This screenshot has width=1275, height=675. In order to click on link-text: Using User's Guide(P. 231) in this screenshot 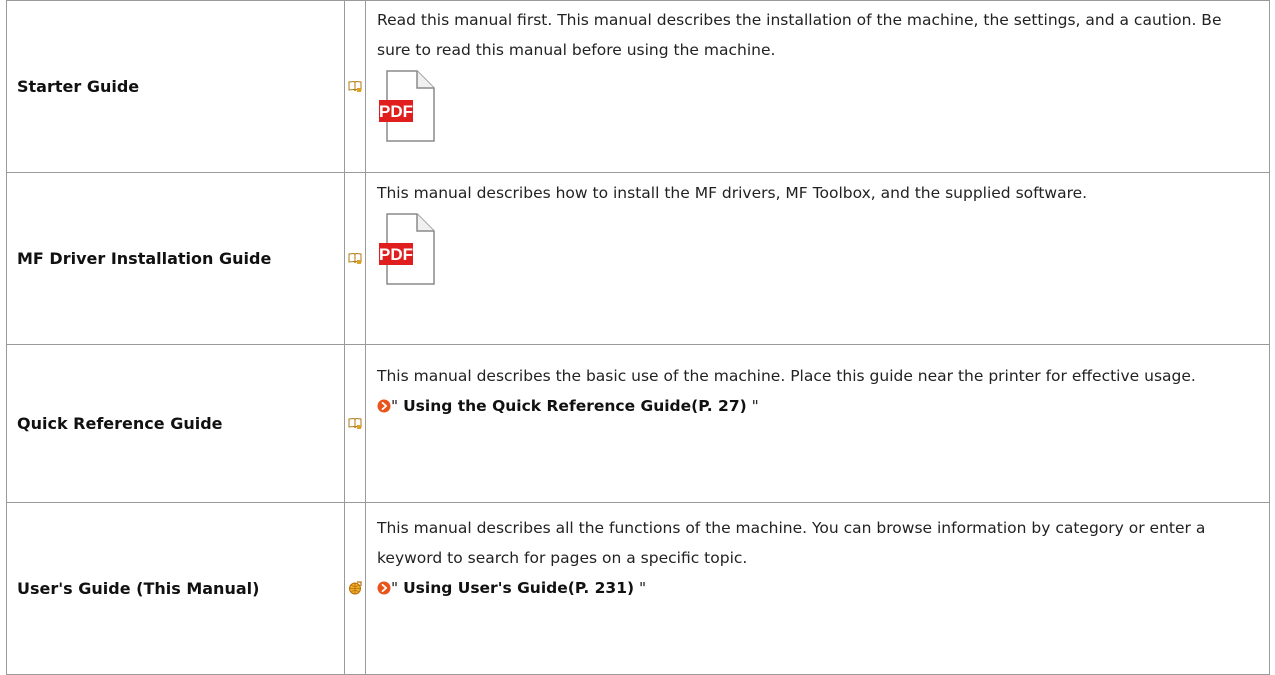, I will do `click(518, 588)`.